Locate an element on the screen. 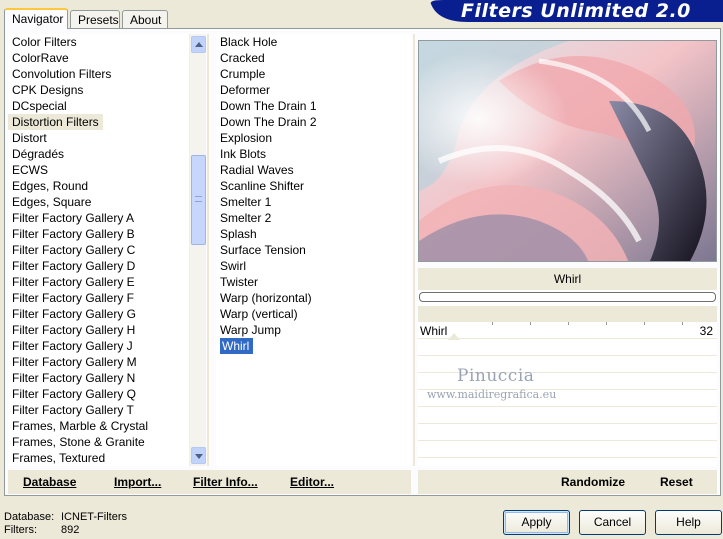 Image resolution: width=723 pixels, height=539 pixels. list-row: Filter Factory Gallery F is located at coordinates (98, 298).